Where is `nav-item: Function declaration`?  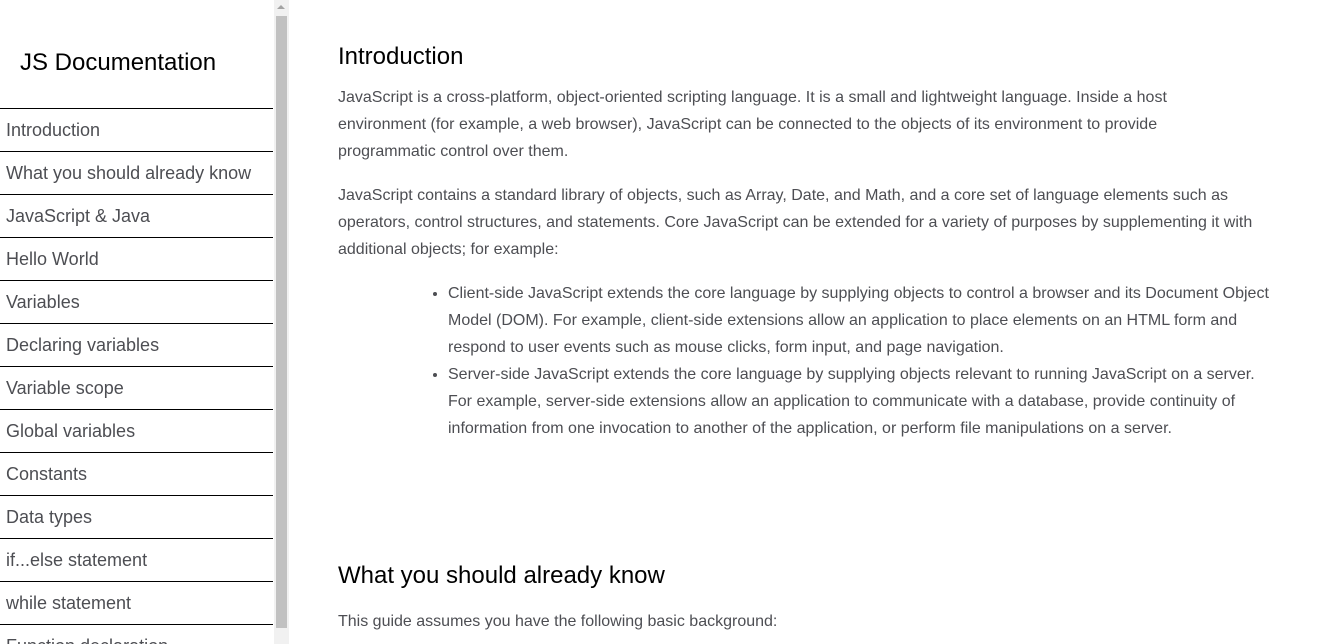
nav-item: Function declaration is located at coordinates (136, 634).